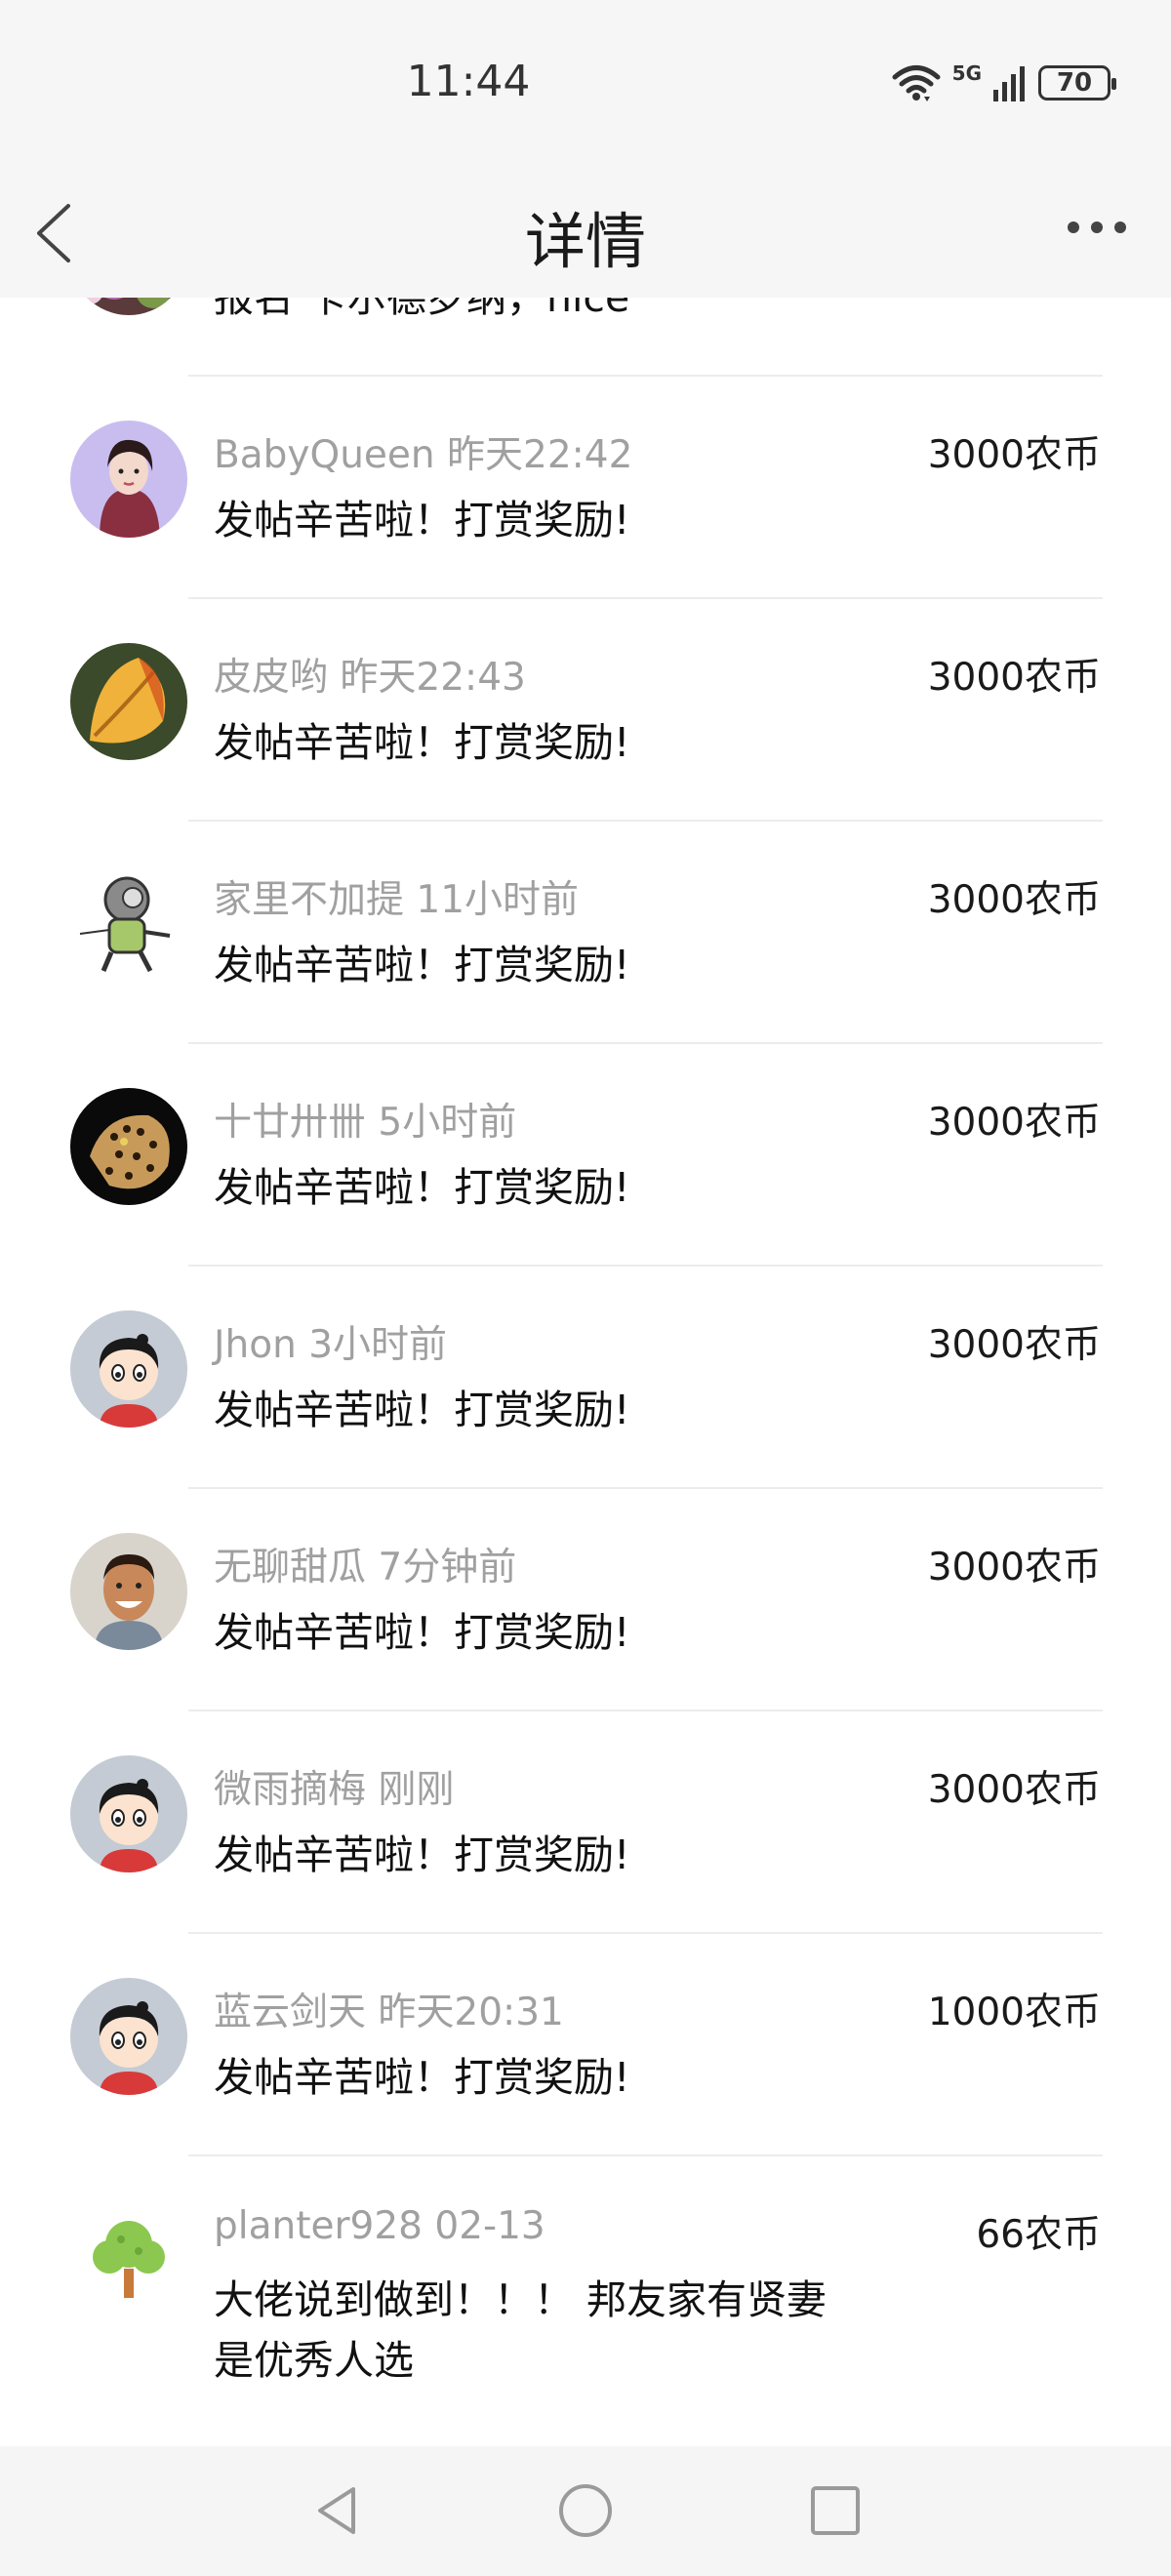 The width and height of the screenshot is (1171, 2576). Describe the element at coordinates (540, 455) in the screenshot. I see `reward-time: 昨天22:42` at that location.